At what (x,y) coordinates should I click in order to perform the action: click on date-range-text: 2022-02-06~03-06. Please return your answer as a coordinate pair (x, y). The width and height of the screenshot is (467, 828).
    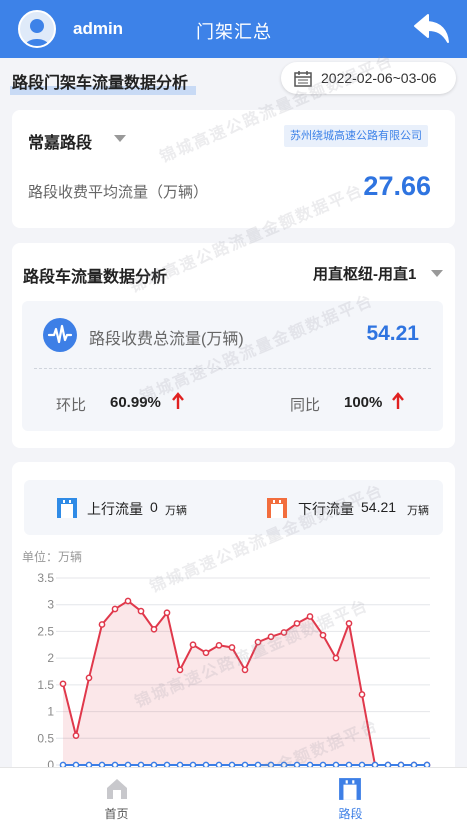
    Looking at the image, I should click on (379, 78).